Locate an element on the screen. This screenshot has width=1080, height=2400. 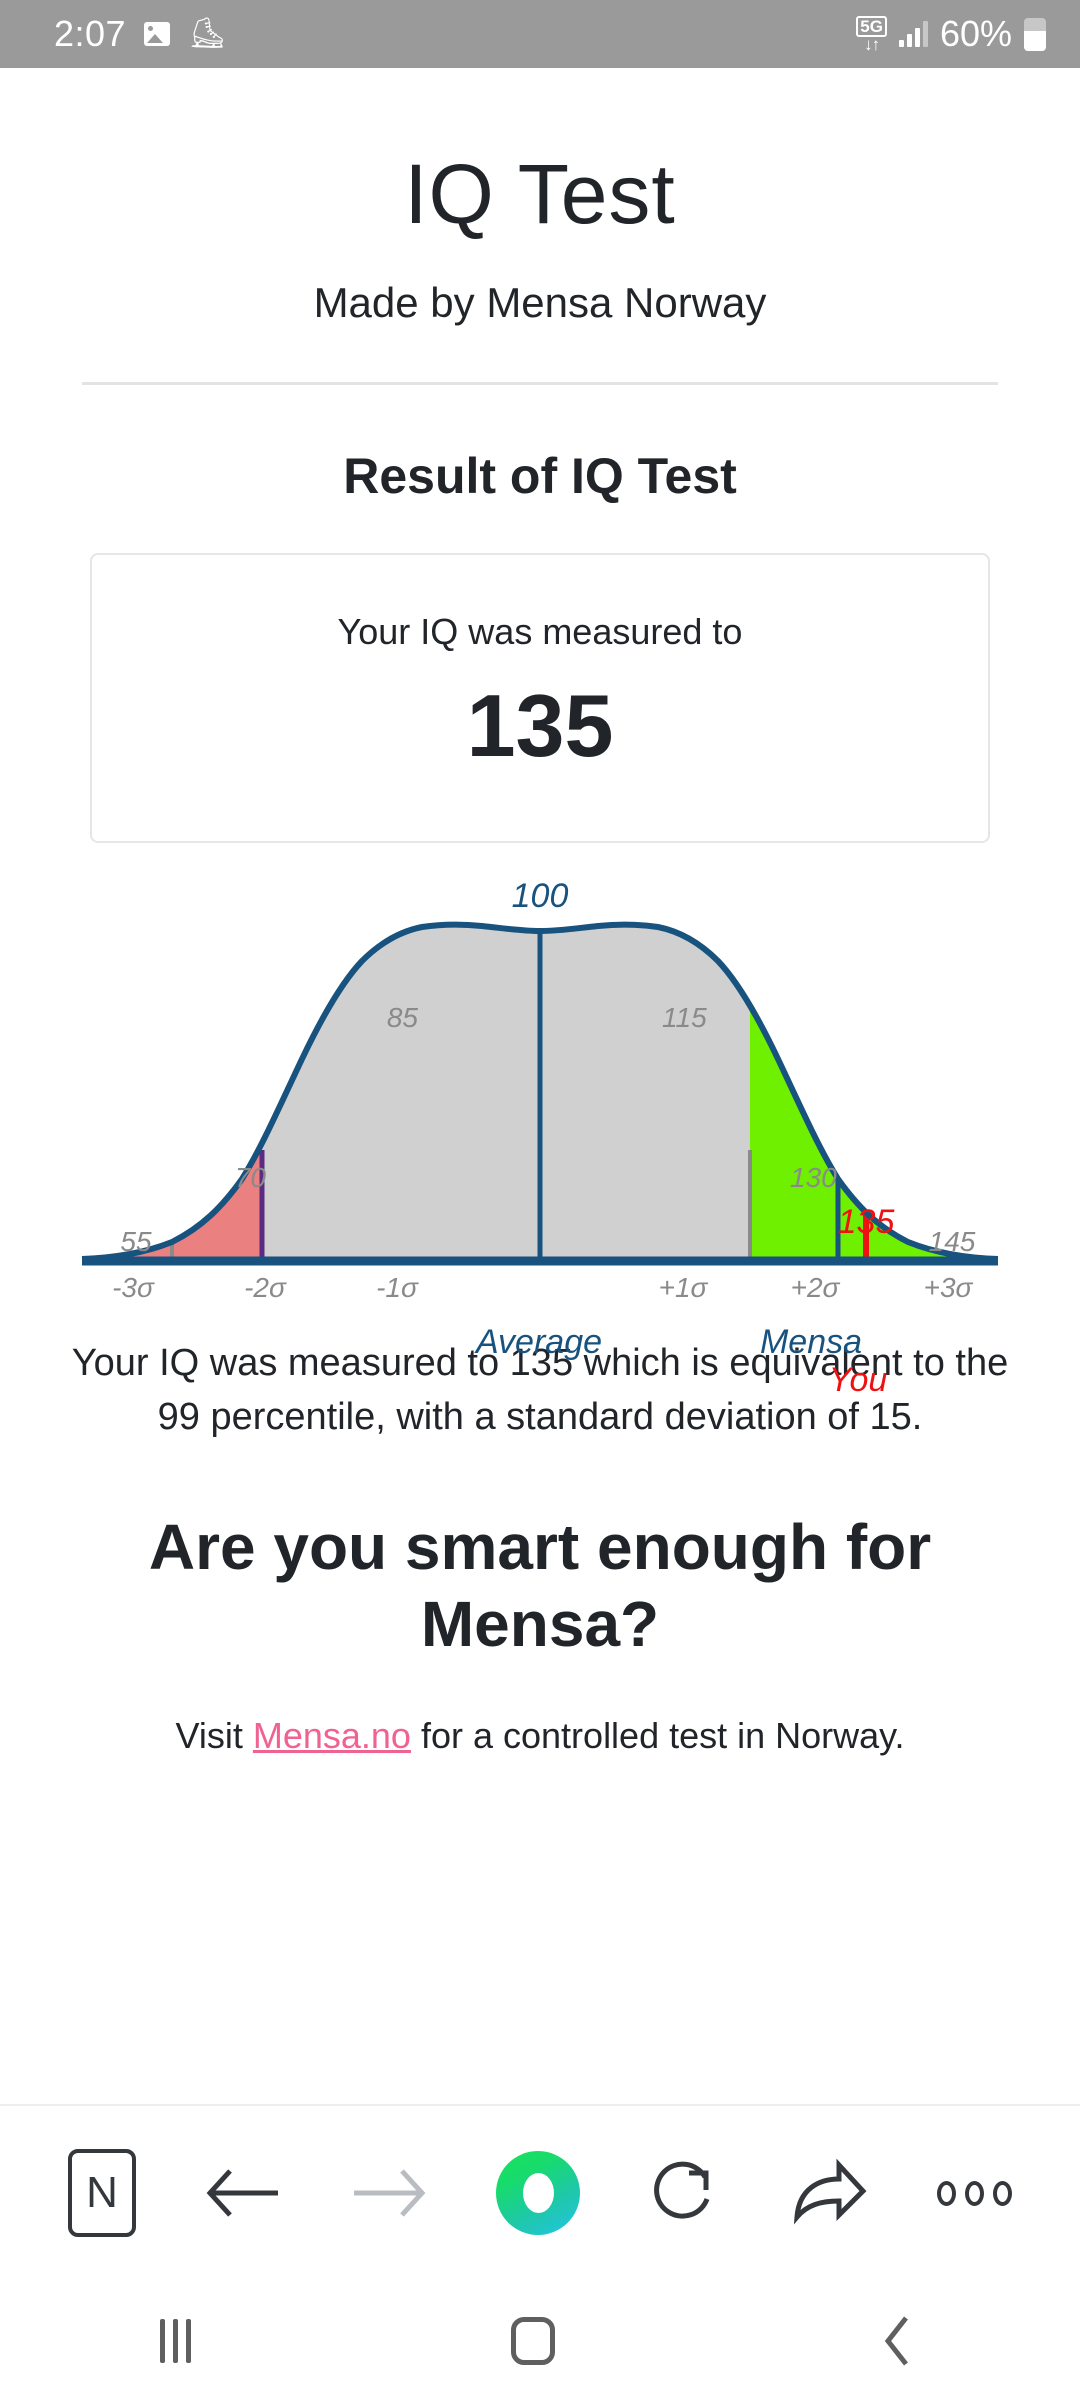
curve-label-135: 135 is located at coordinates (866, 1222).